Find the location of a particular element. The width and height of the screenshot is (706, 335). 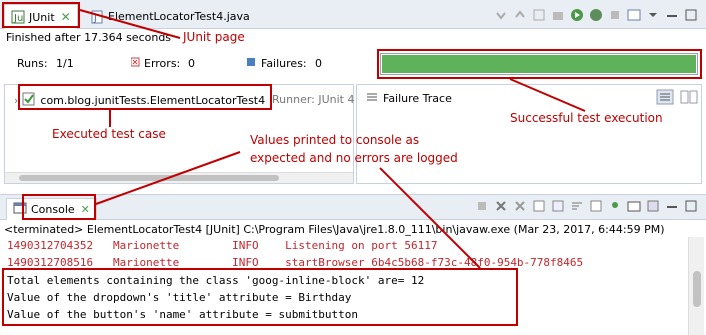

junit-page-arrow is located at coordinates (130, 24).